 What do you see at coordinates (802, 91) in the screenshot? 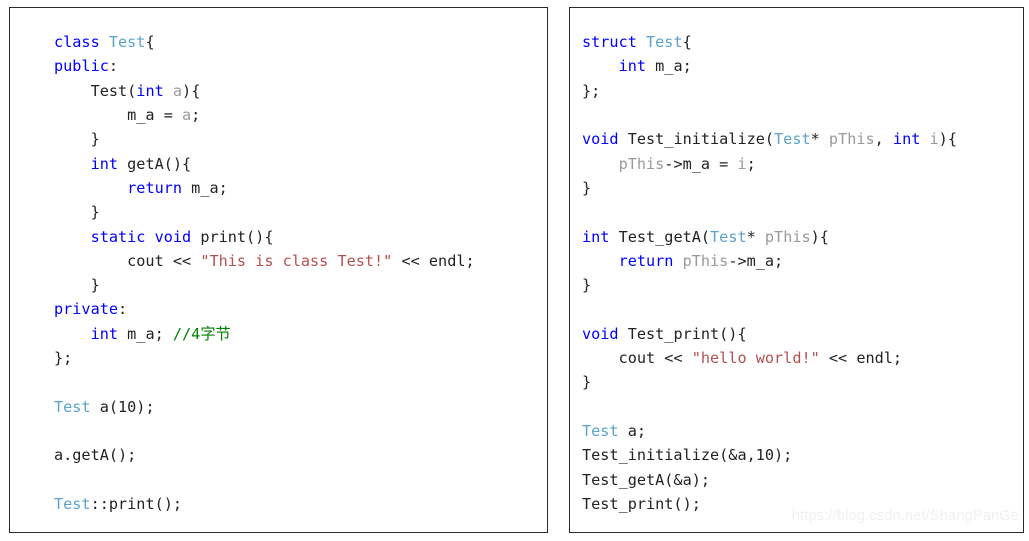
I see `code-line: };` at bounding box center [802, 91].